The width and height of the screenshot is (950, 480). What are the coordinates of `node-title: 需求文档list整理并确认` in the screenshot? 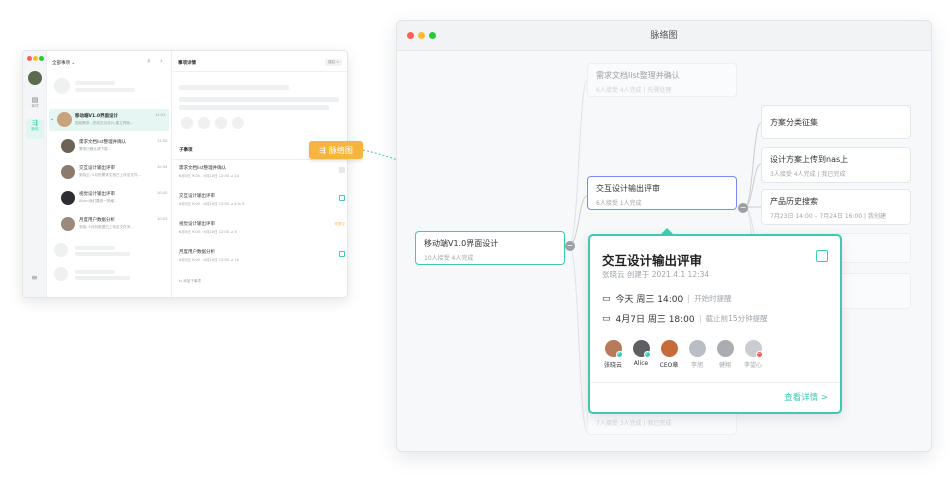 It's located at (638, 75).